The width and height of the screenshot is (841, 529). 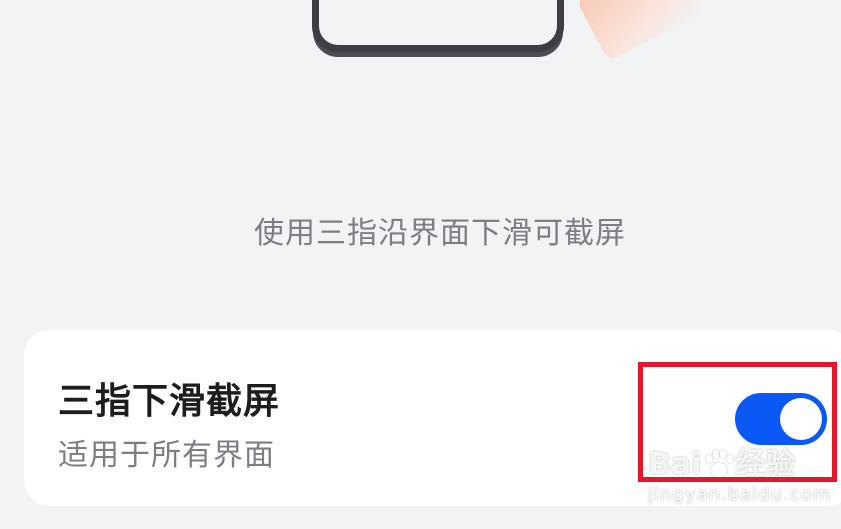 What do you see at coordinates (765, 464) in the screenshot?
I see `watermark-brand-right: 经验` at bounding box center [765, 464].